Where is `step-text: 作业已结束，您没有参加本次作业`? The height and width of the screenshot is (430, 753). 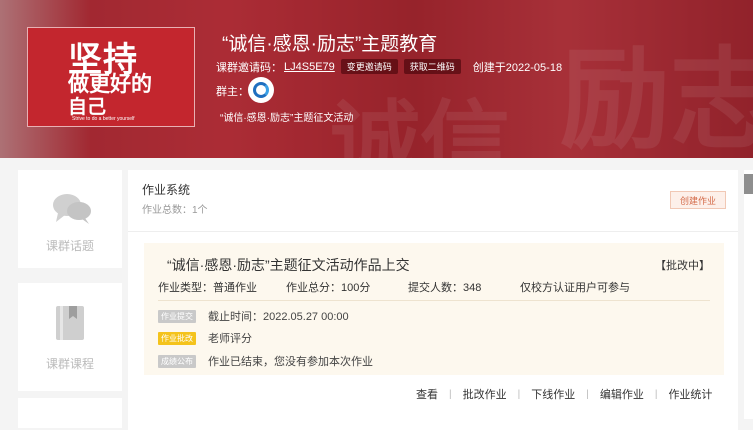
step-text: 作业已结束，您没有参加本次作业 is located at coordinates (290, 362).